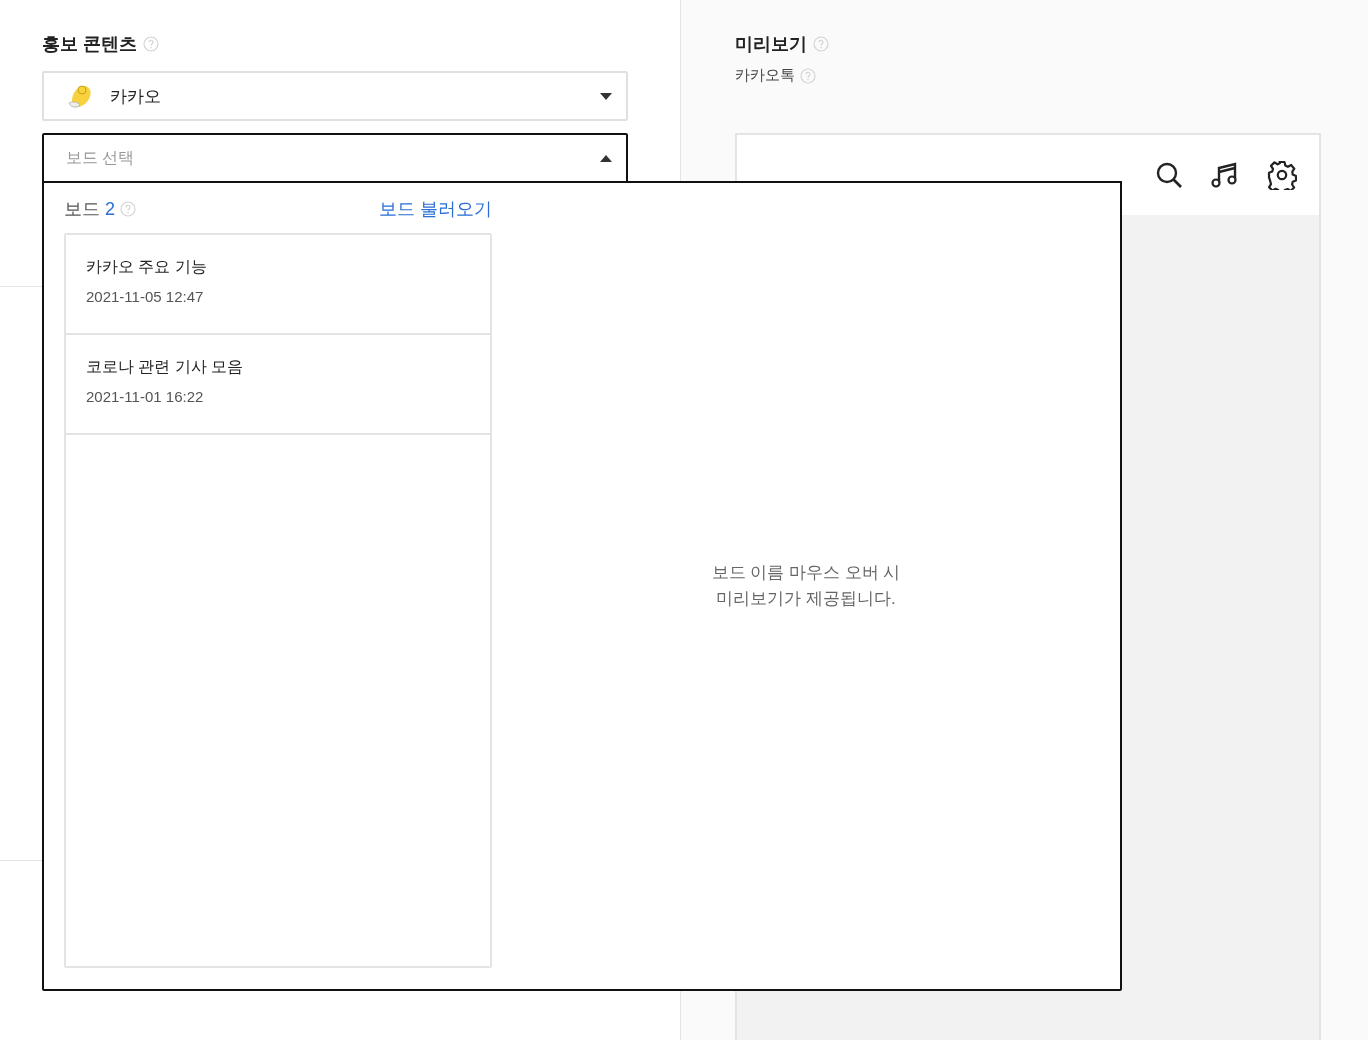 This screenshot has width=1368, height=1040. What do you see at coordinates (278, 285) in the screenshot?
I see `board-item: 카카오 주요 기능 2021-11-05 12:47` at bounding box center [278, 285].